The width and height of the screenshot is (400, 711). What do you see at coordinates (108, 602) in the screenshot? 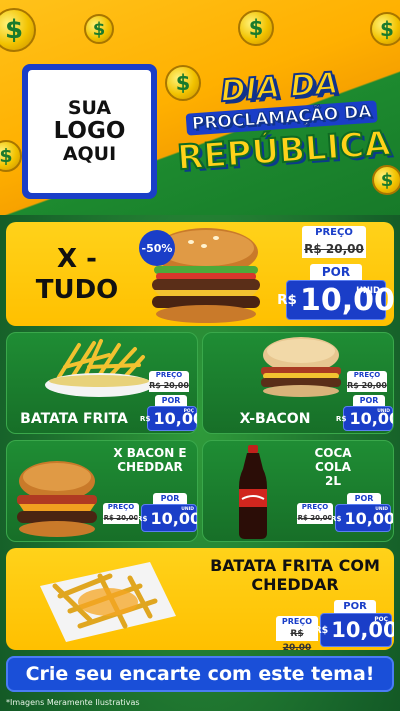
I see `fries-cheddar-image` at bounding box center [108, 602].